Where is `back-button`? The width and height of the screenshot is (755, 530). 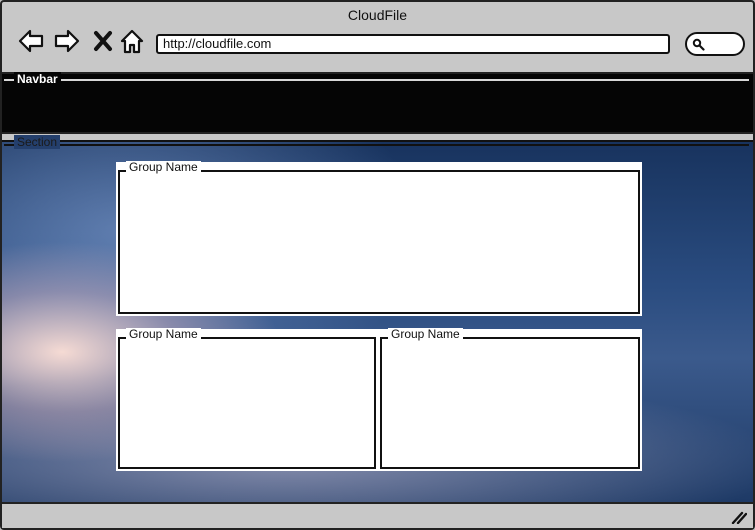 back-button is located at coordinates (31, 41).